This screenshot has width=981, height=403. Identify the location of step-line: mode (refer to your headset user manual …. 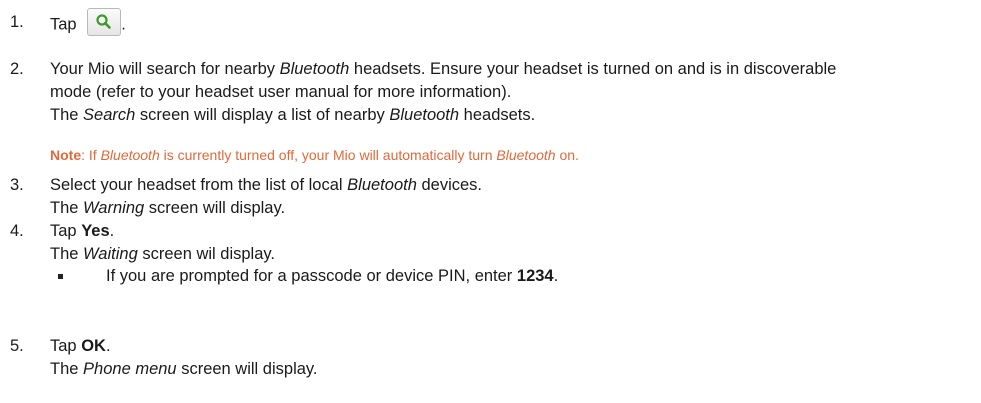
(281, 92).